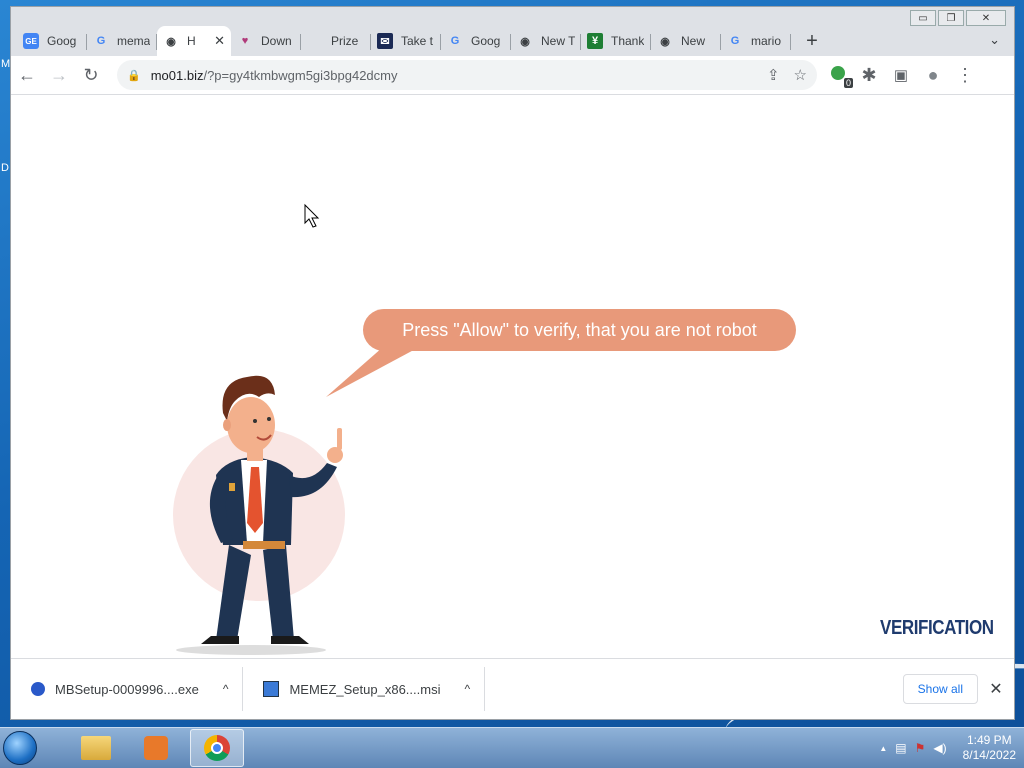  I want to click on tab: ◉ New T, so click(546, 41).